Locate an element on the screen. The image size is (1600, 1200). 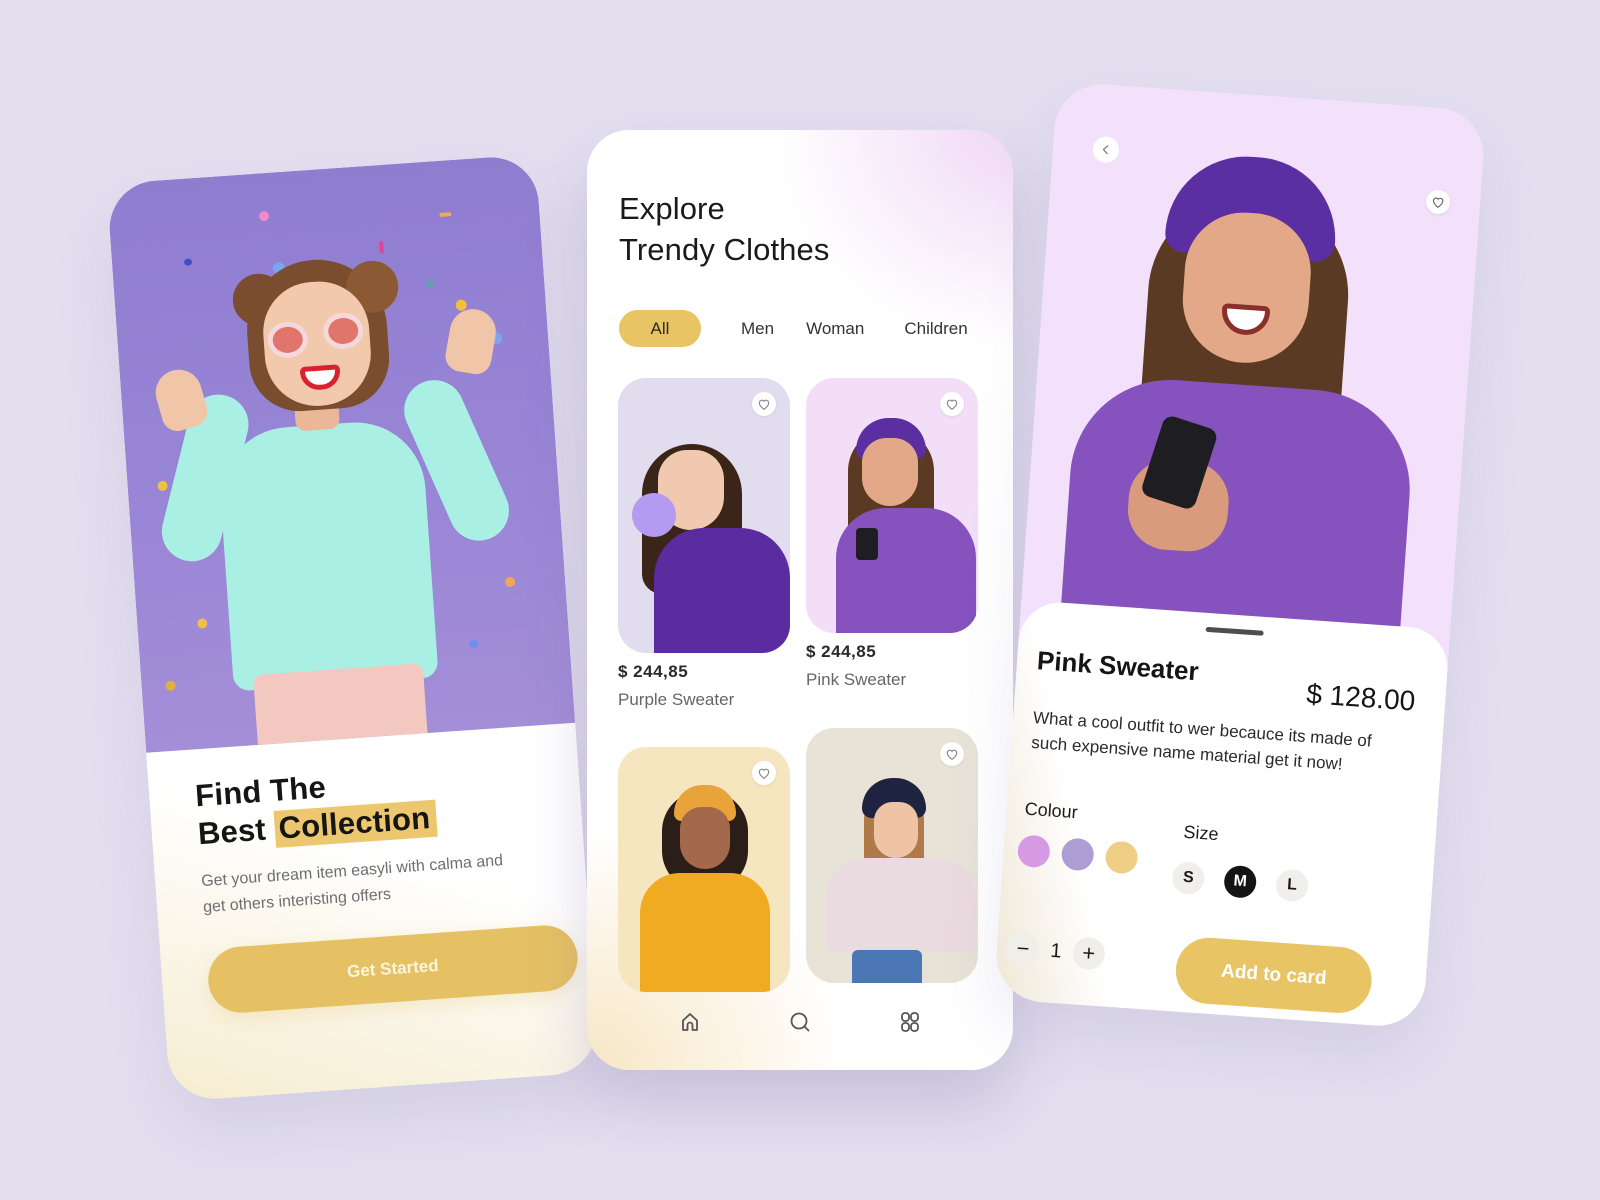
grid-icon is located at coordinates (910, 1022).